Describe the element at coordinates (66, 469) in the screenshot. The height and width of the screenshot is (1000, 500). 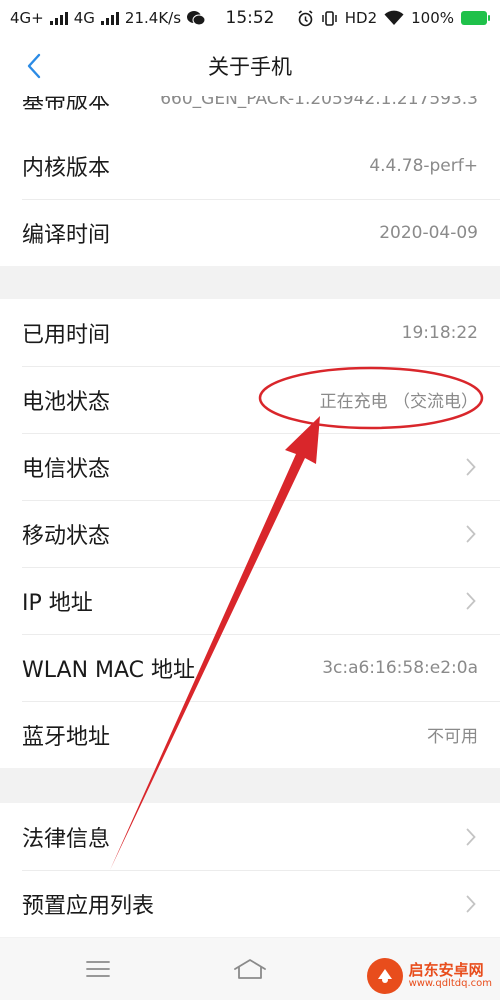
I see `list-item-label: 电信状态` at that location.